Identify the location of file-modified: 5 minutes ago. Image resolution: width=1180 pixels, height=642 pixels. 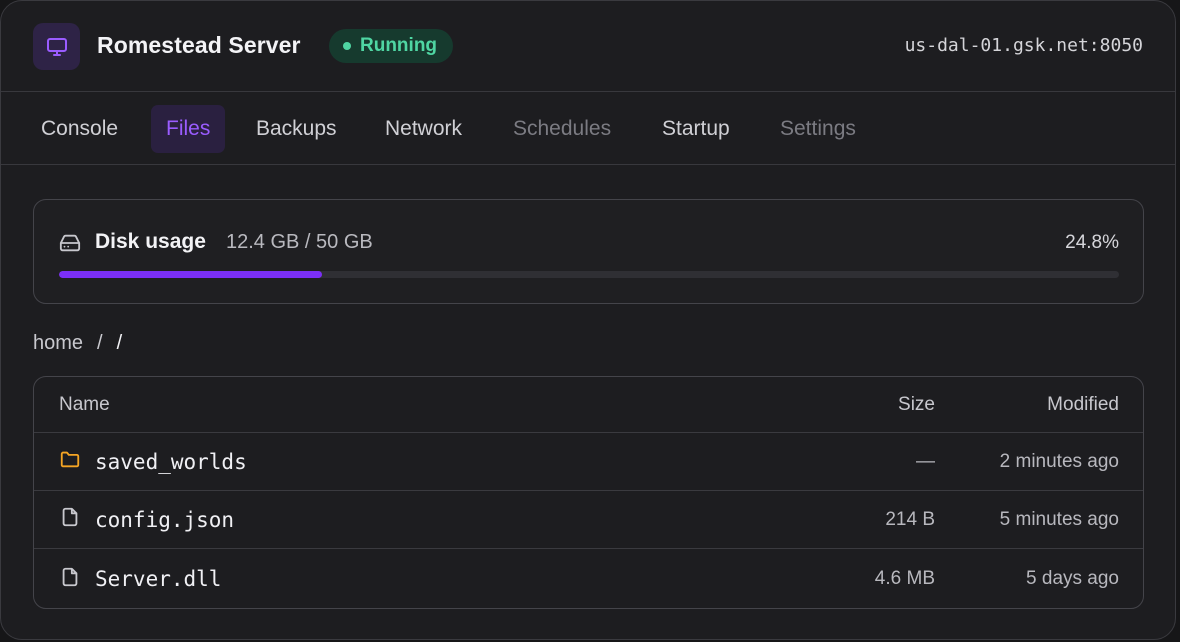
(1059, 519).